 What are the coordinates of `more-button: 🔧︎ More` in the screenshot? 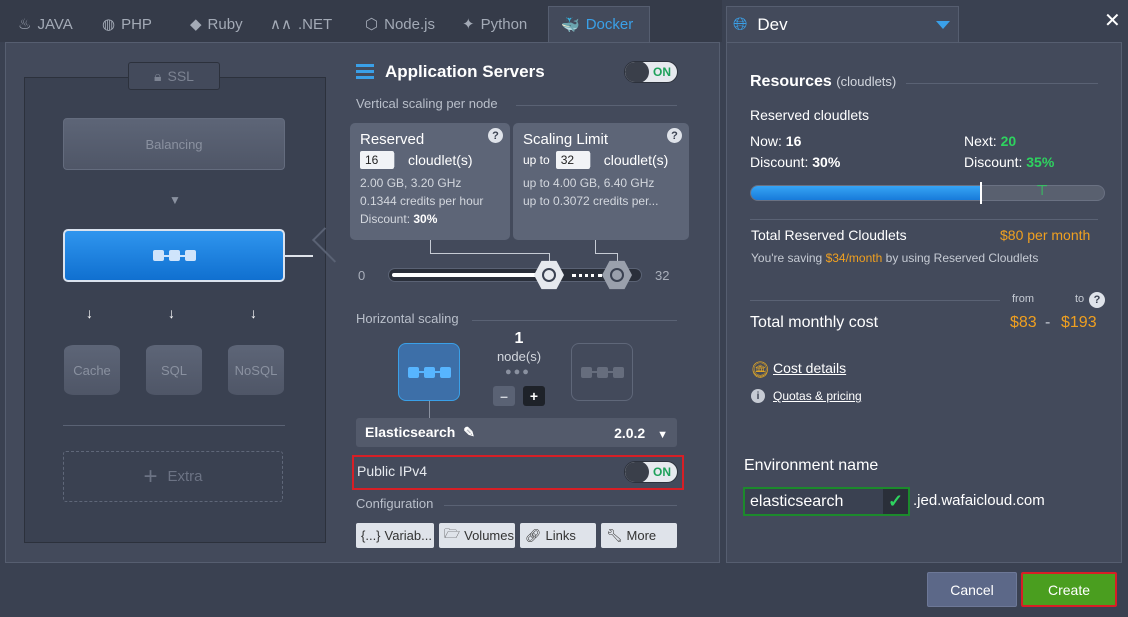 It's located at (639, 535).